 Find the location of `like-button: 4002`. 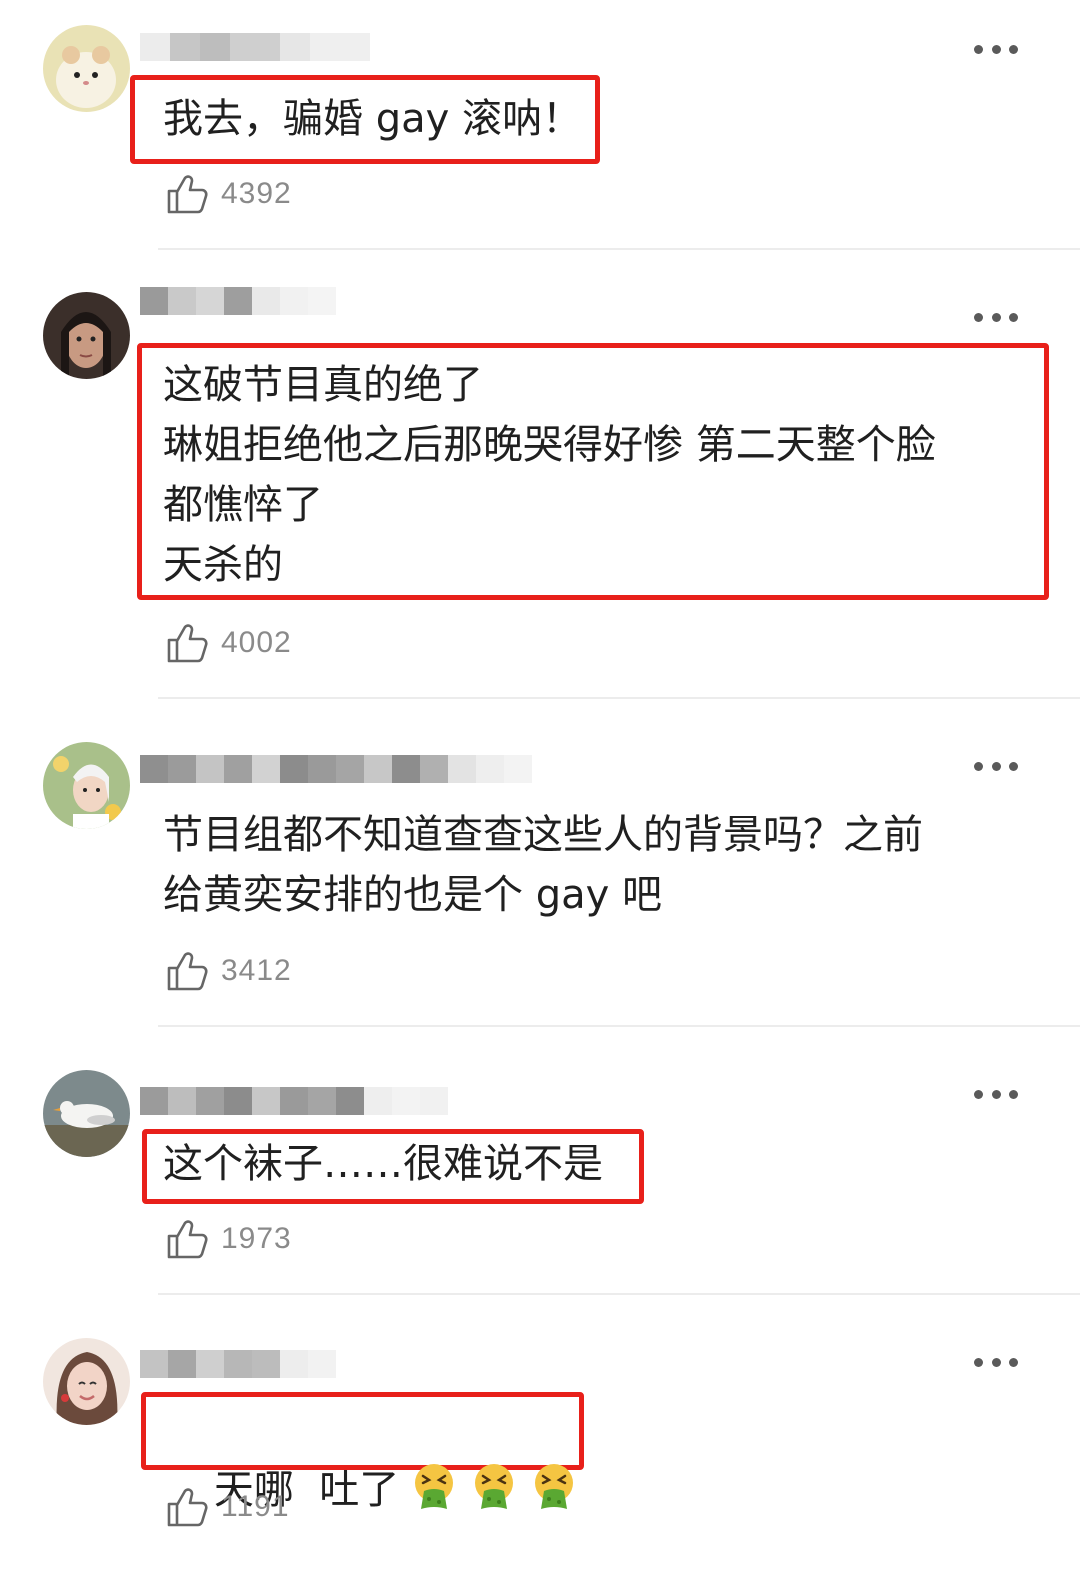

like-button: 4002 is located at coordinates (228, 643).